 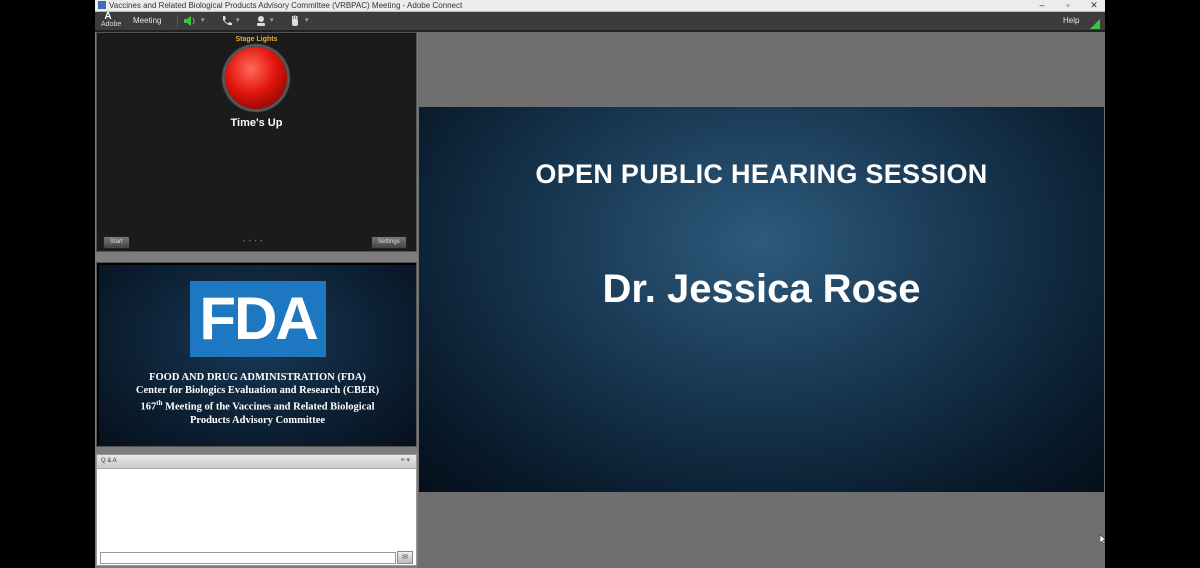 I want to click on fda-line-1: FOOD AND DRUG ADMINISTRATION (FDA), so click(x=257, y=377).